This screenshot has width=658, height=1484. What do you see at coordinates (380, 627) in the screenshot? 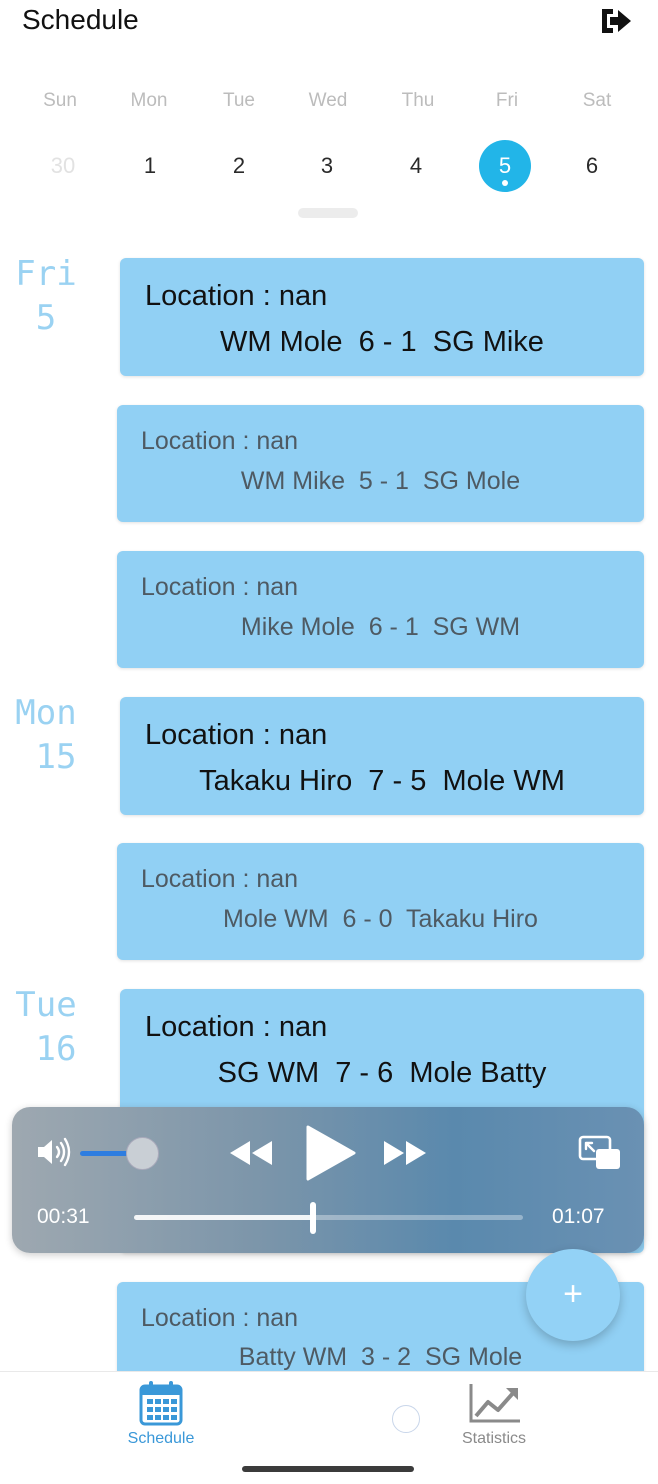
I see `match-score: Mike Mole 6 - 1 SG WM` at bounding box center [380, 627].